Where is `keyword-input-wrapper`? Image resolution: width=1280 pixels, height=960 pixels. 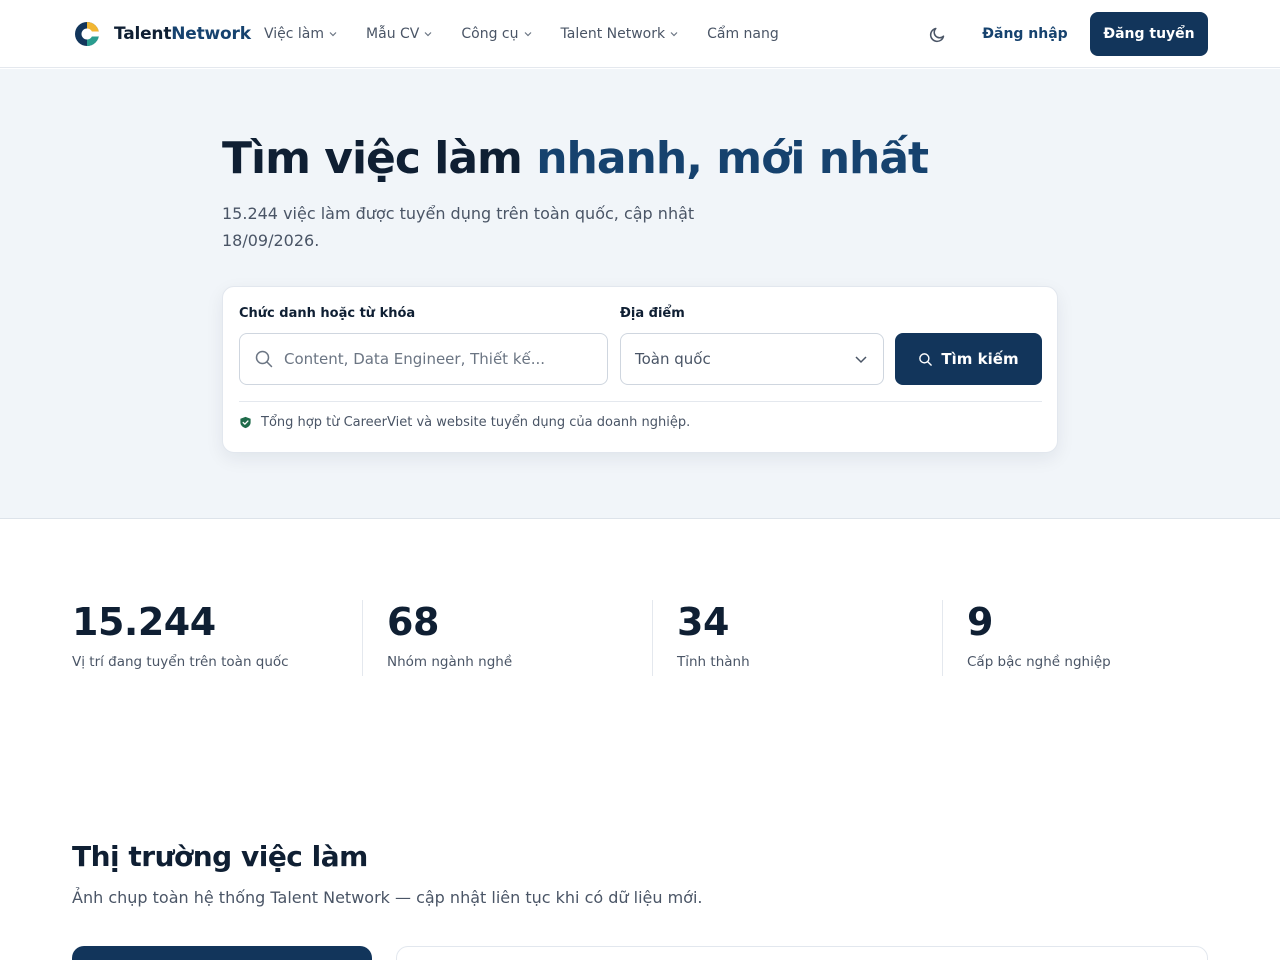 keyword-input-wrapper is located at coordinates (423, 359).